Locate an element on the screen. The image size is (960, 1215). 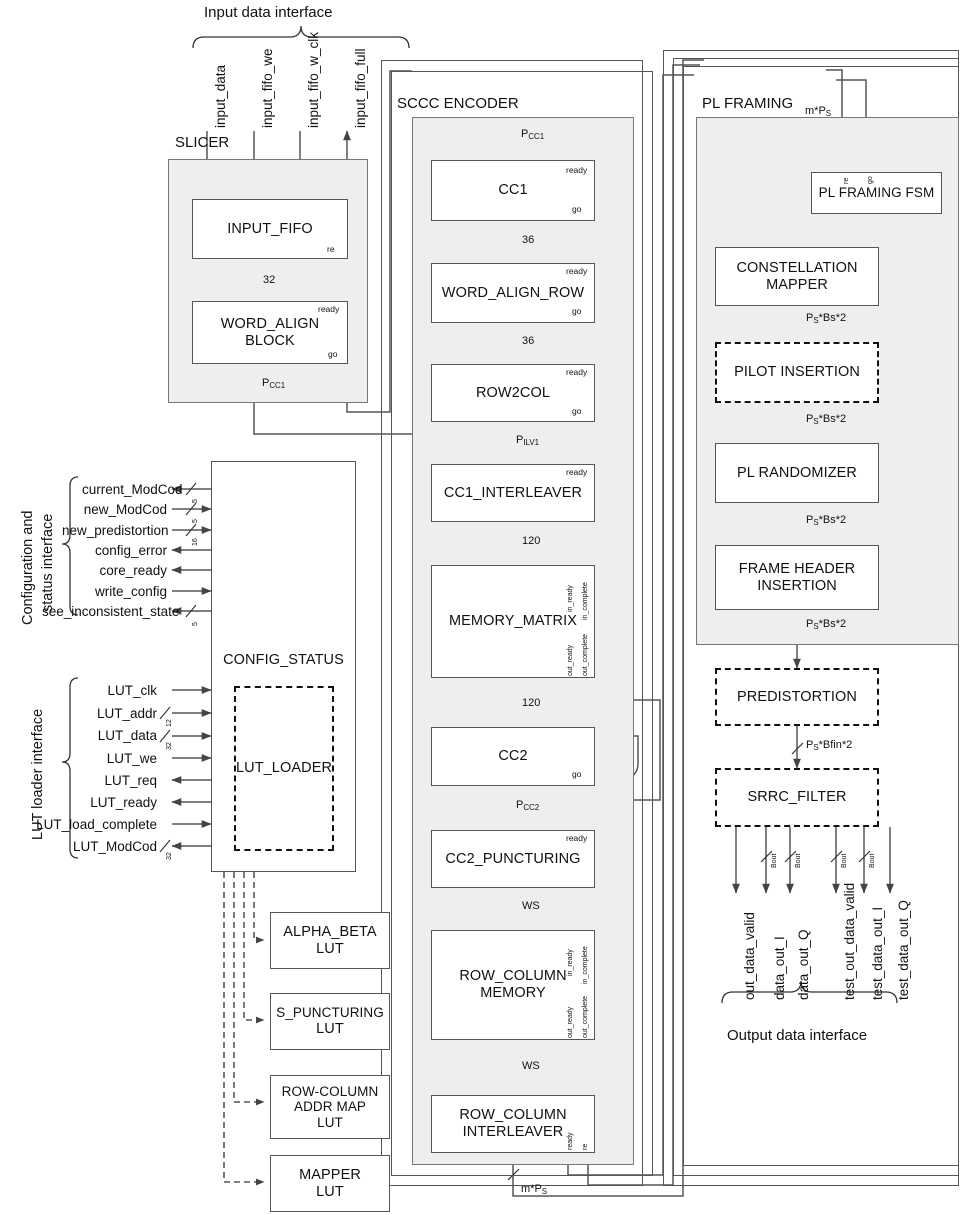
width-bout-4: Bout is located at coordinates (872, 860).